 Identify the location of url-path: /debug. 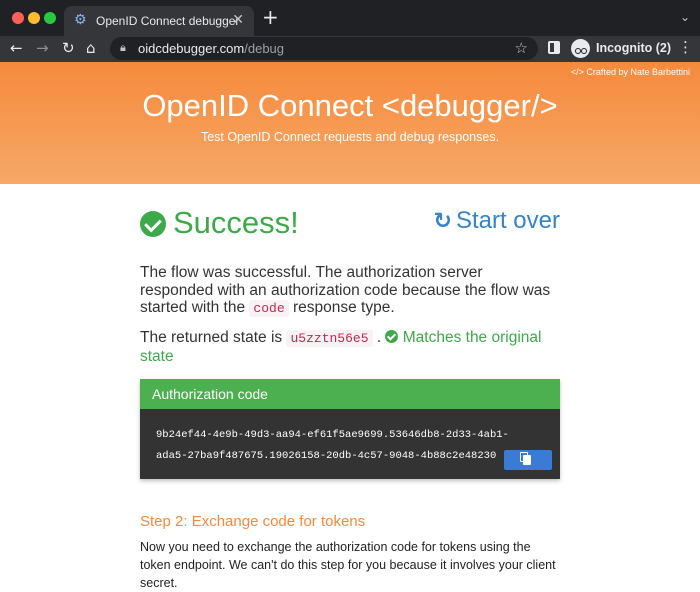
(264, 48).